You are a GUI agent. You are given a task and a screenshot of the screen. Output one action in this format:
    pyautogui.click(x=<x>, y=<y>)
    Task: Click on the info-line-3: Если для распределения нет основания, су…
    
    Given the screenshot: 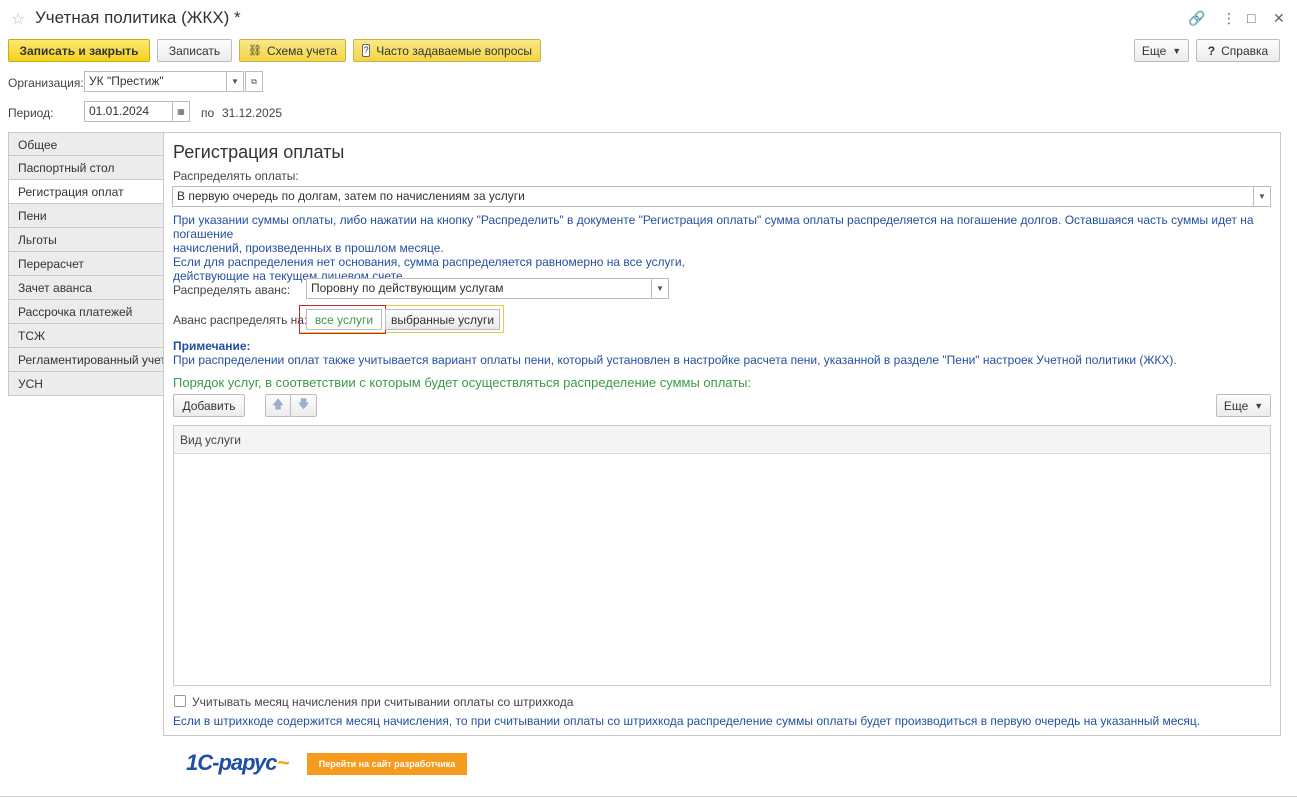 What is the action you would take?
    pyautogui.click(x=429, y=262)
    